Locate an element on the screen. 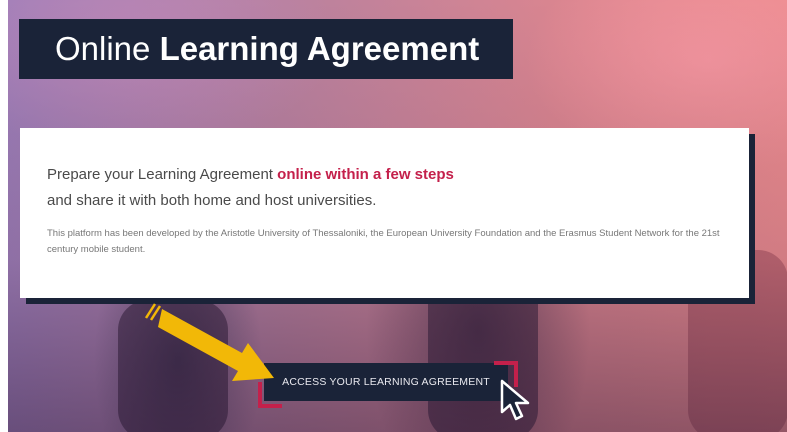 This screenshot has width=787, height=432. tagline-highlight: online within a few steps is located at coordinates (365, 174).